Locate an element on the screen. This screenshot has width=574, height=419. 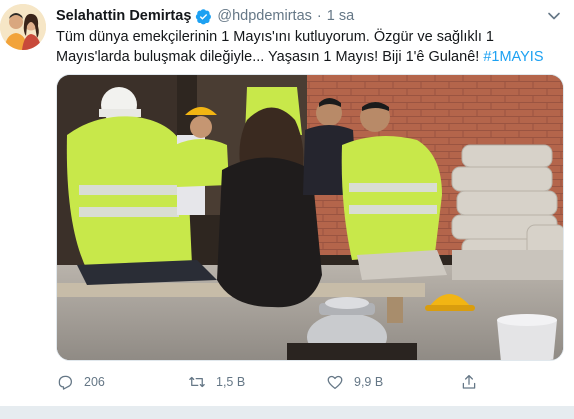
reply-count: 206 is located at coordinates (94, 382).